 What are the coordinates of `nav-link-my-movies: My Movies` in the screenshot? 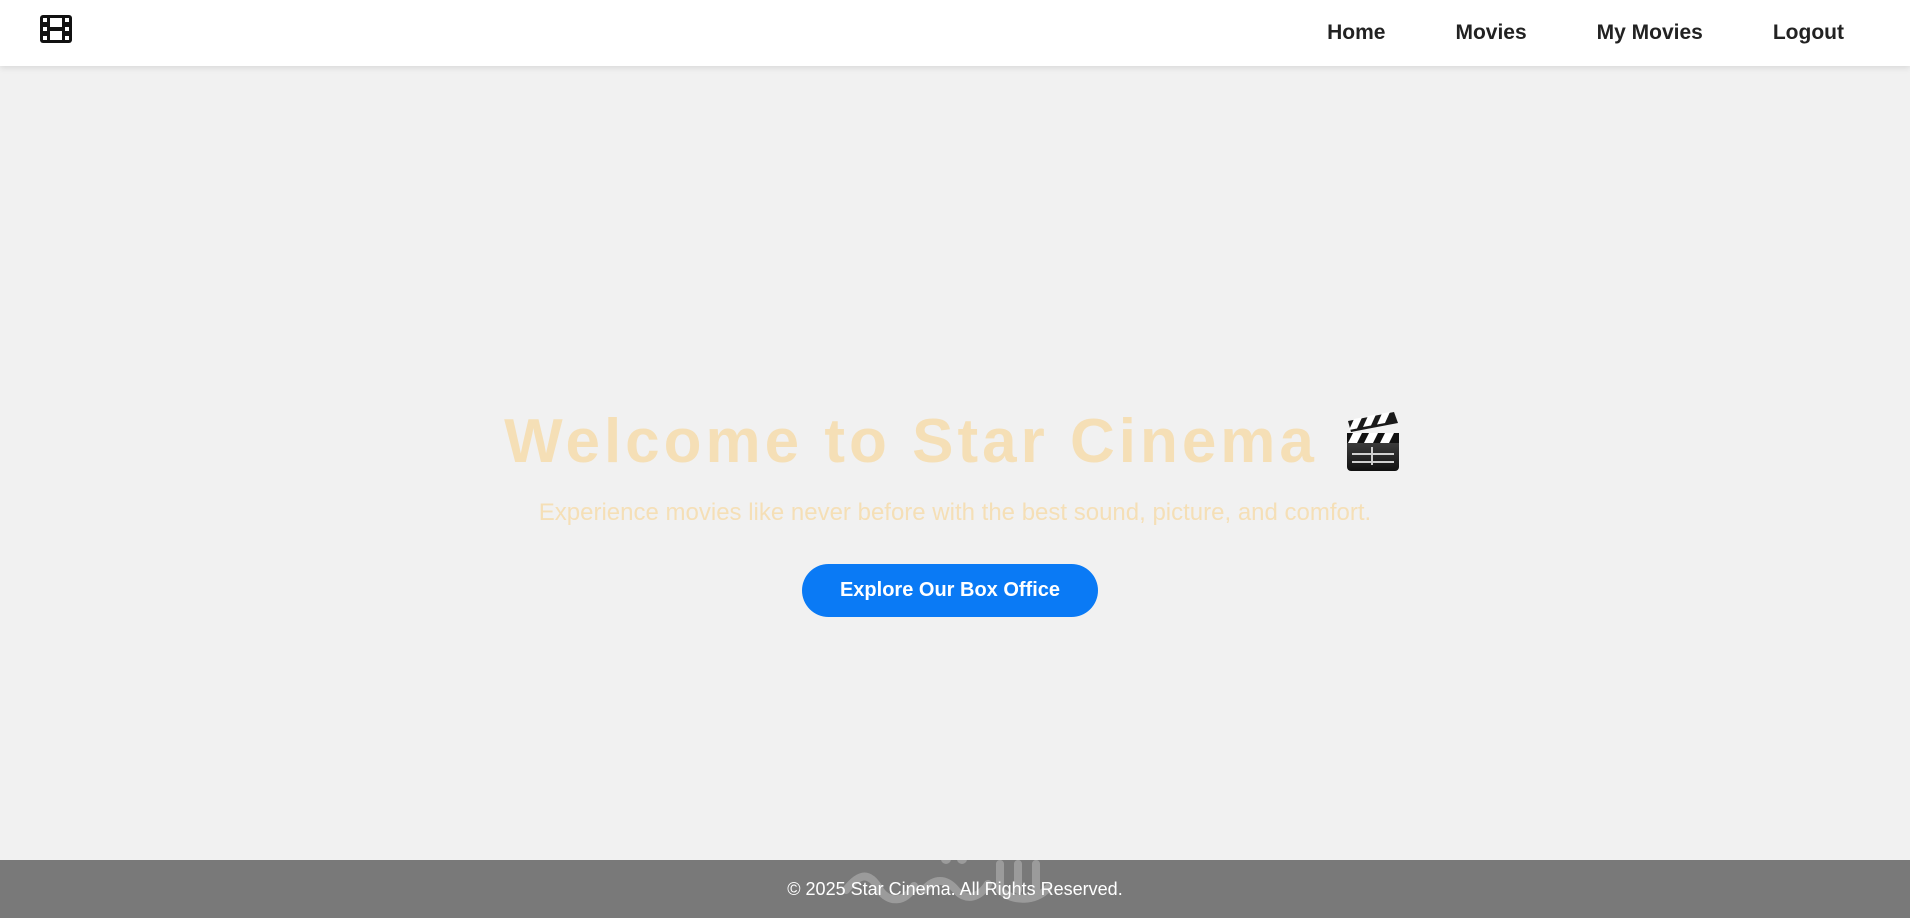 It's located at (1650, 33).